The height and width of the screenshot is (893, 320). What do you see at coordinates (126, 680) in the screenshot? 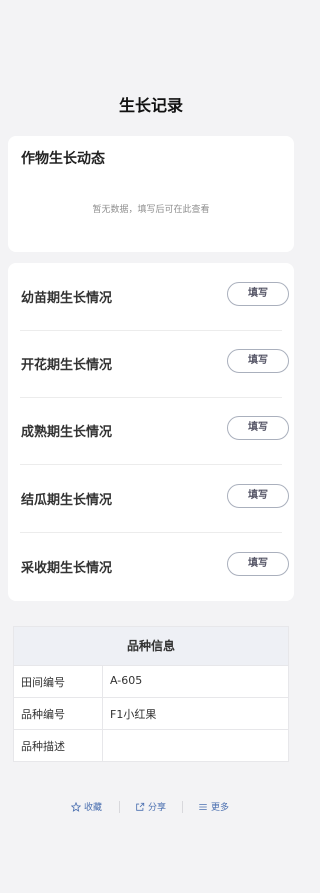
I see `row-value: A-605` at bounding box center [126, 680].